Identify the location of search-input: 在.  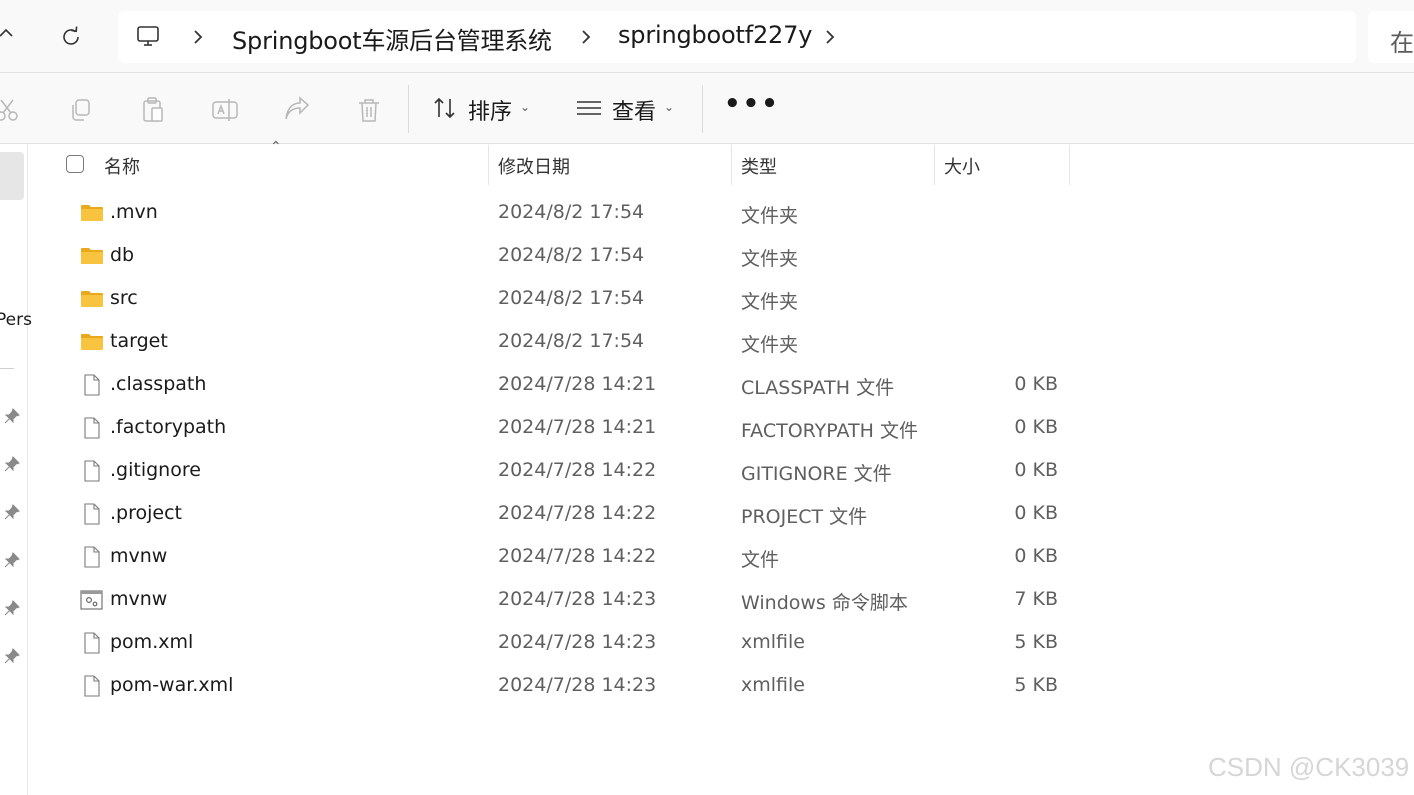
(1391, 37).